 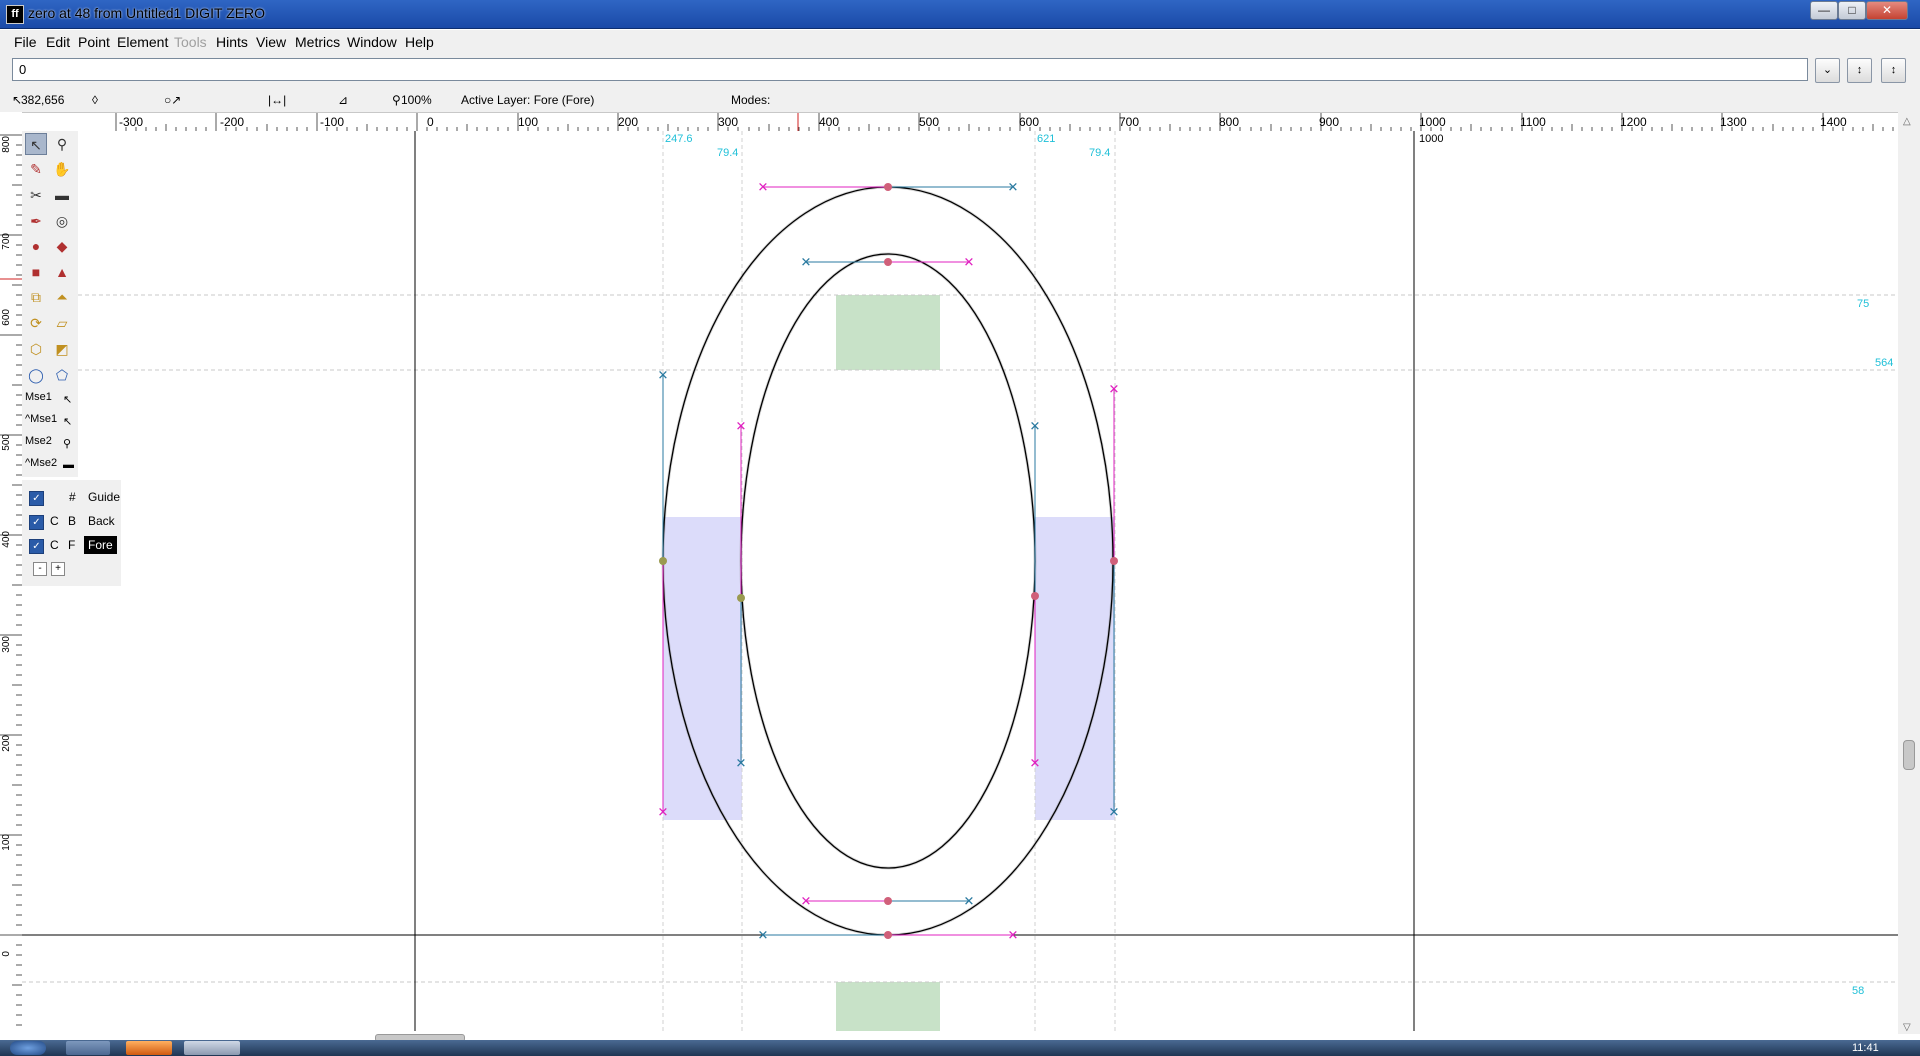 What do you see at coordinates (888, 1006) in the screenshot?
I see `horizontal-hint-bottom` at bounding box center [888, 1006].